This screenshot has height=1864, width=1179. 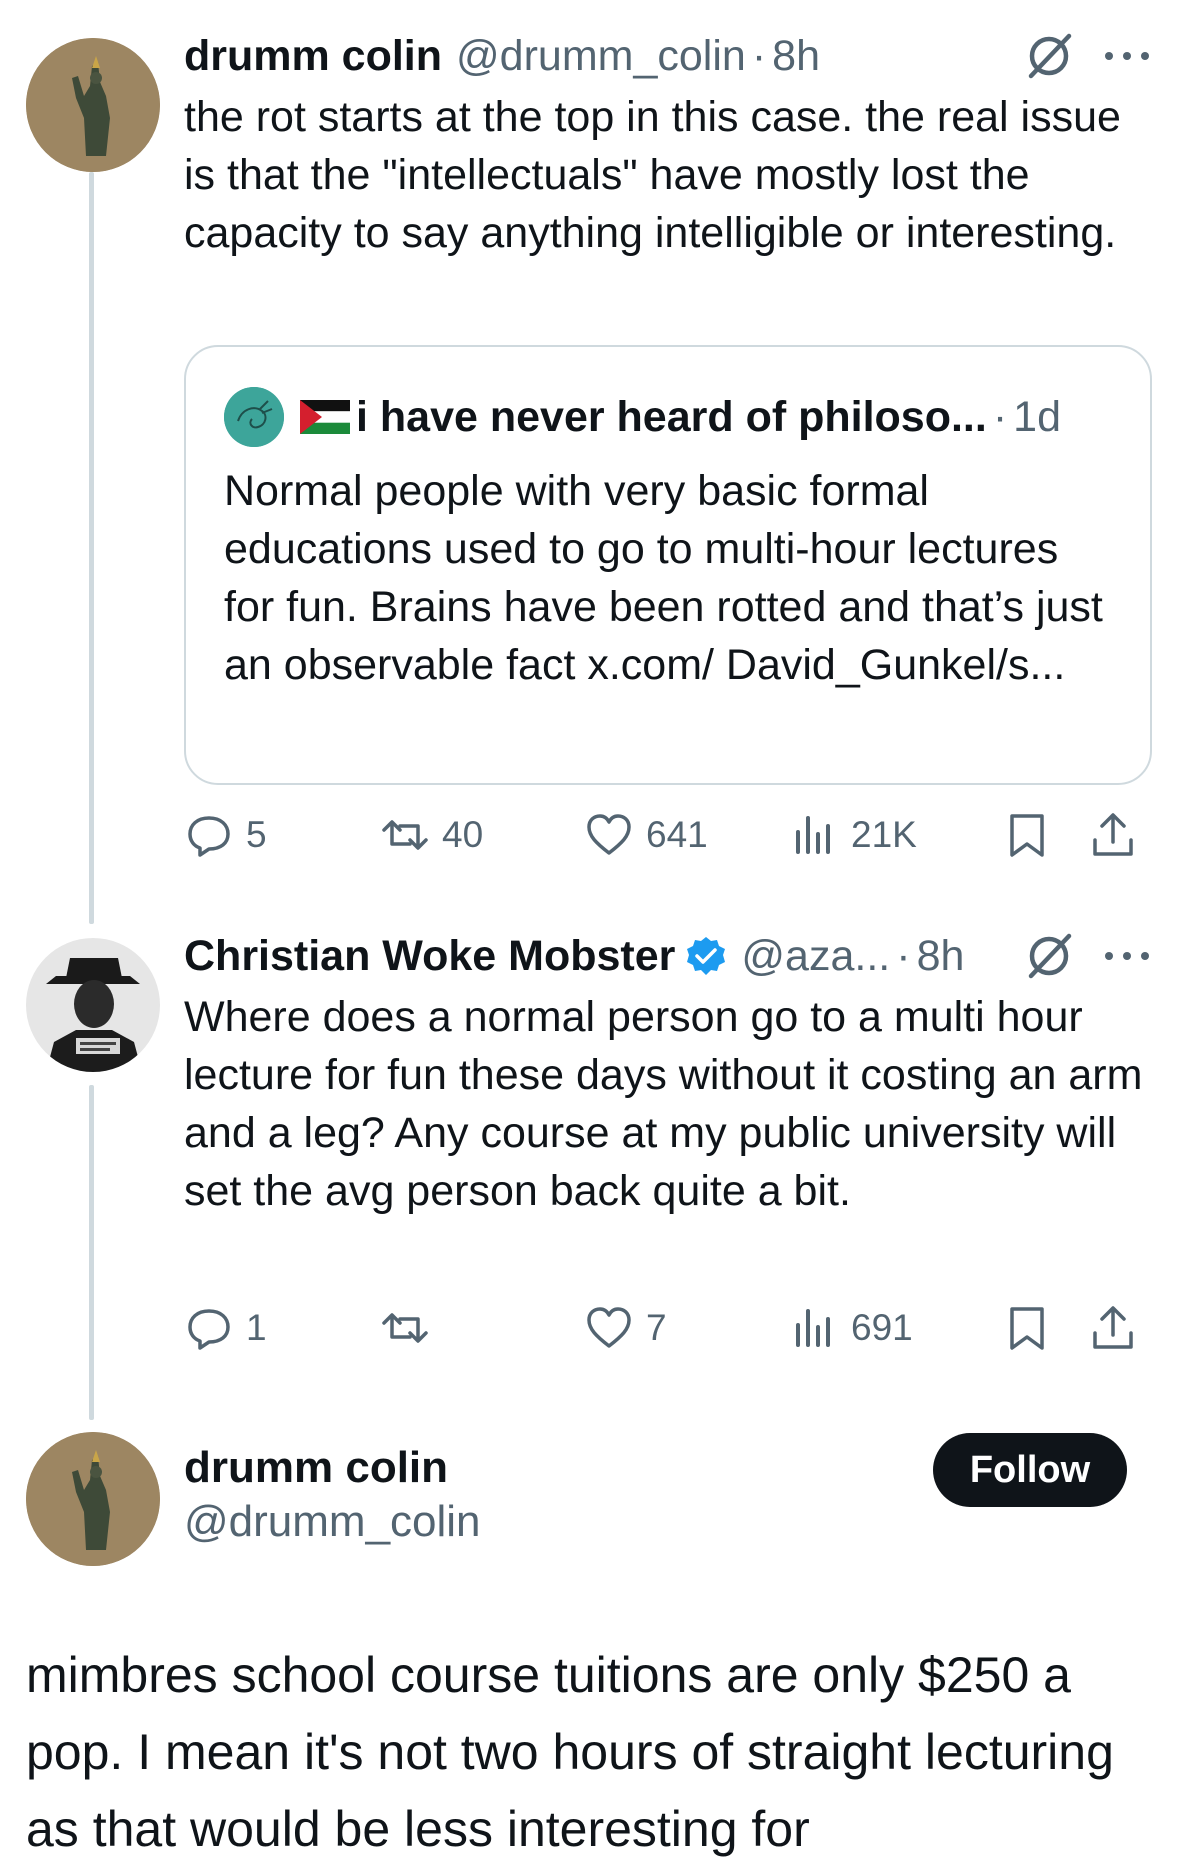 I want to click on like-count: 641, so click(x=677, y=834).